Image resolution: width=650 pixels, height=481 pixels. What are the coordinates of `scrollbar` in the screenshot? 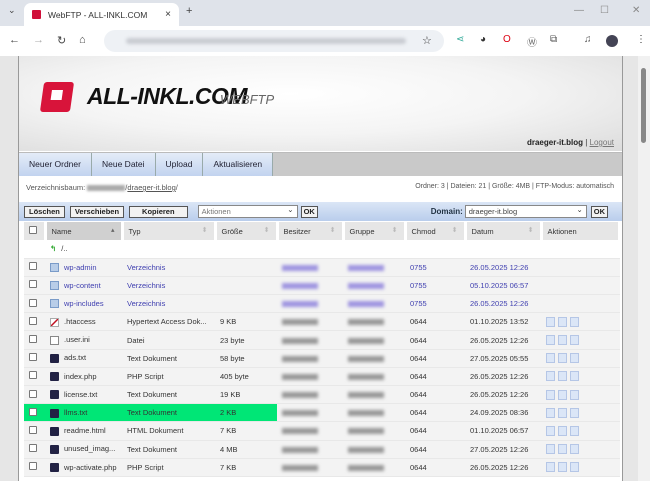 It's located at (644, 268).